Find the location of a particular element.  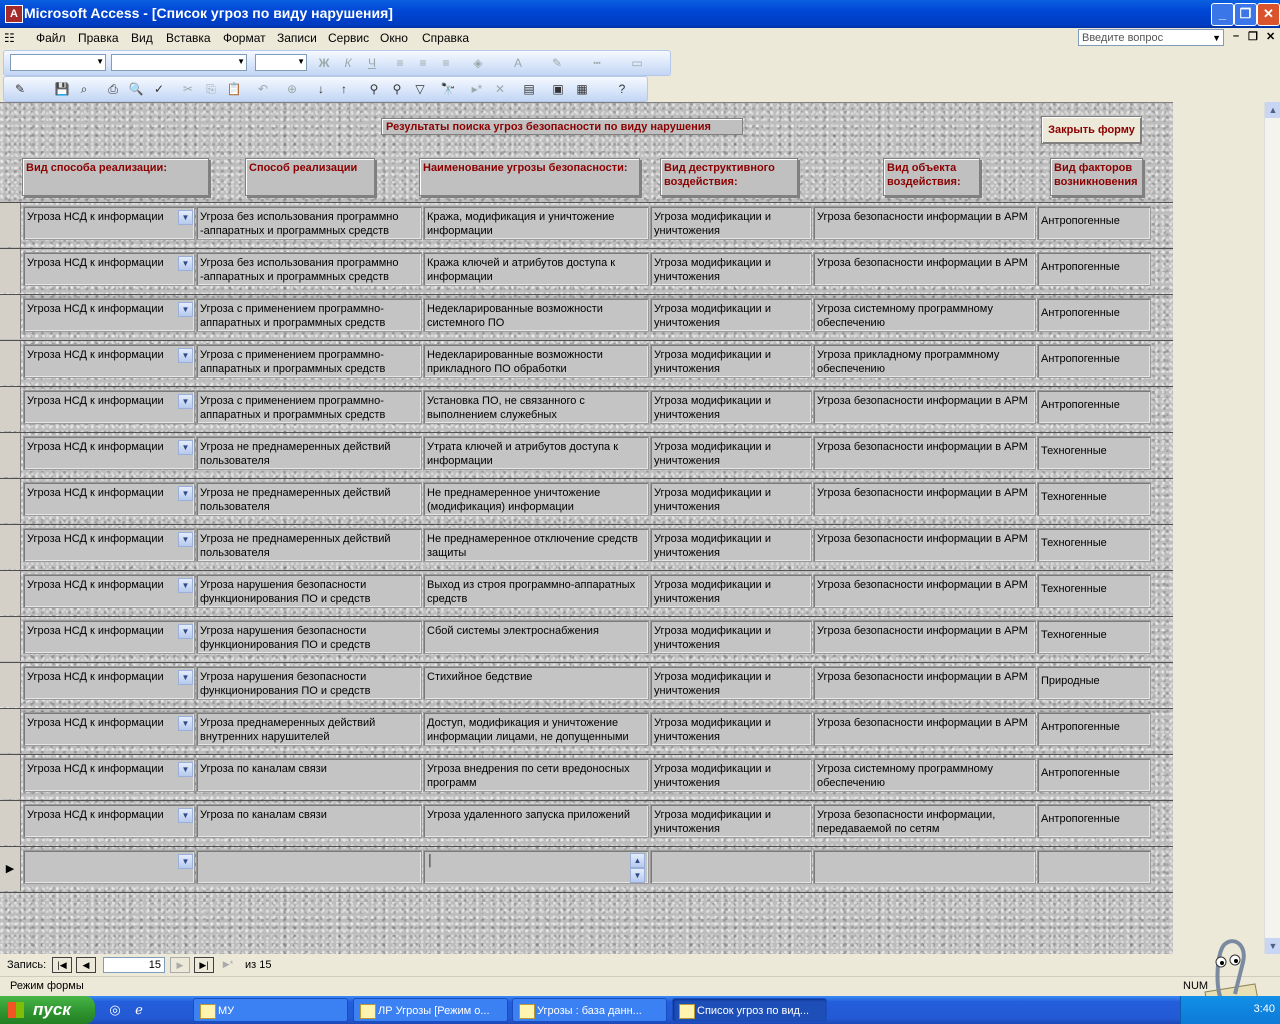

scroll-down-icon: ▼ is located at coordinates (637, 875).